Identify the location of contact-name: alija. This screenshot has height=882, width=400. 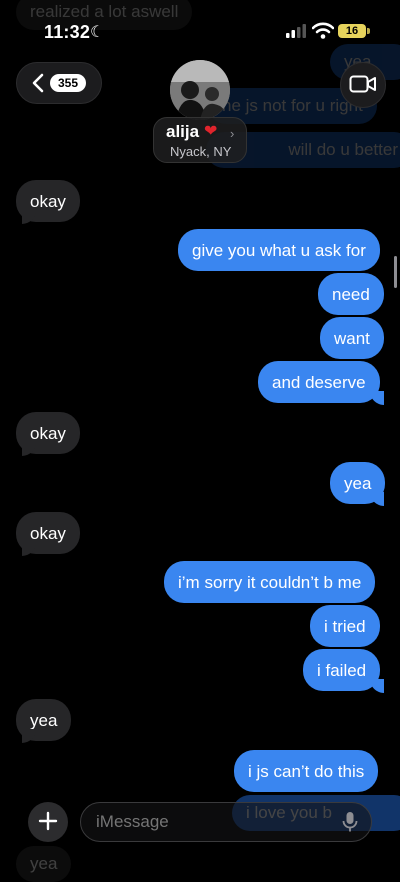
(183, 131).